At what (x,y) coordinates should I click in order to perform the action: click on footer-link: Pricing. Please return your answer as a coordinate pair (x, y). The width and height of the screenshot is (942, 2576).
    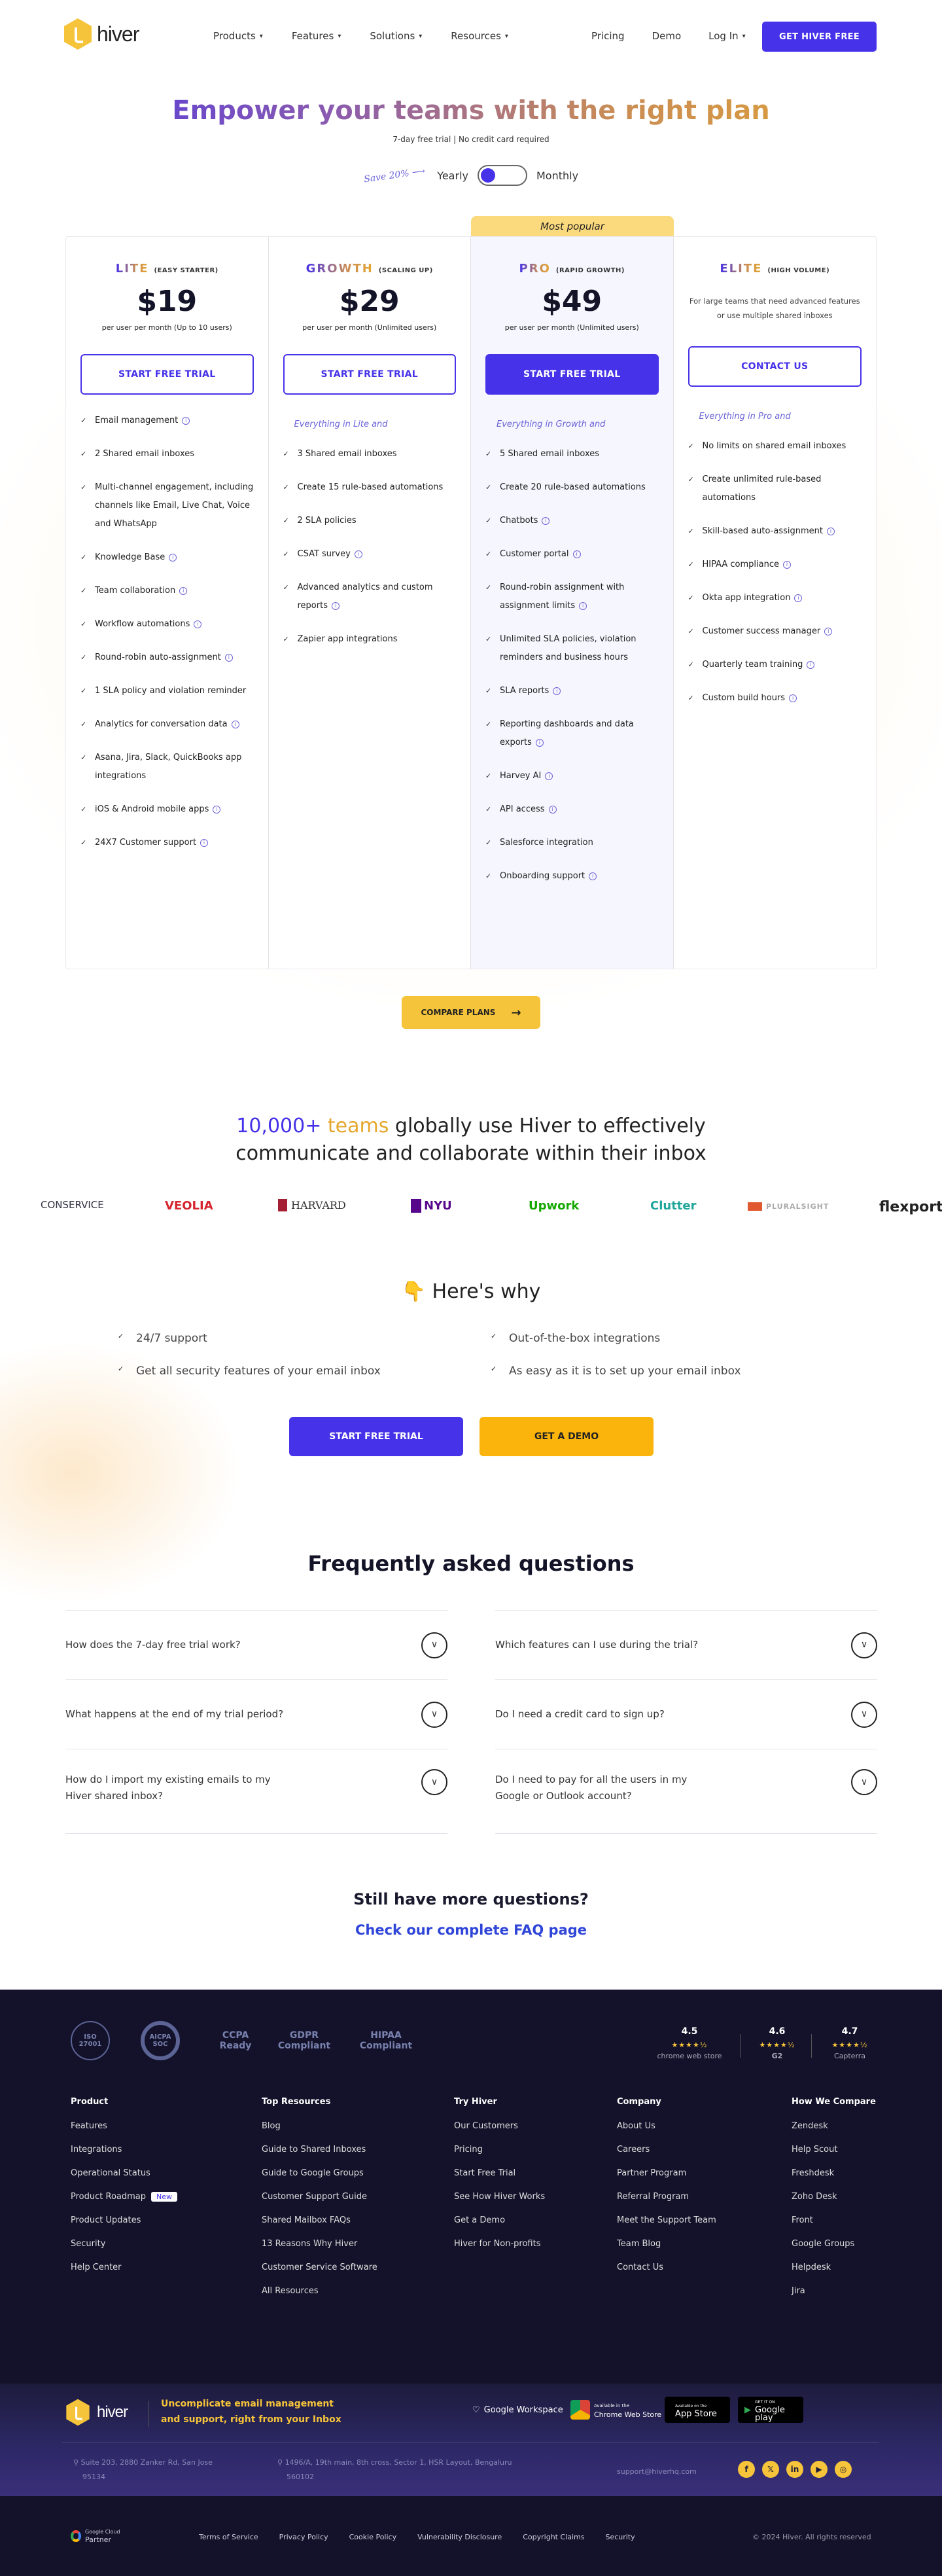
    Looking at the image, I should click on (499, 2150).